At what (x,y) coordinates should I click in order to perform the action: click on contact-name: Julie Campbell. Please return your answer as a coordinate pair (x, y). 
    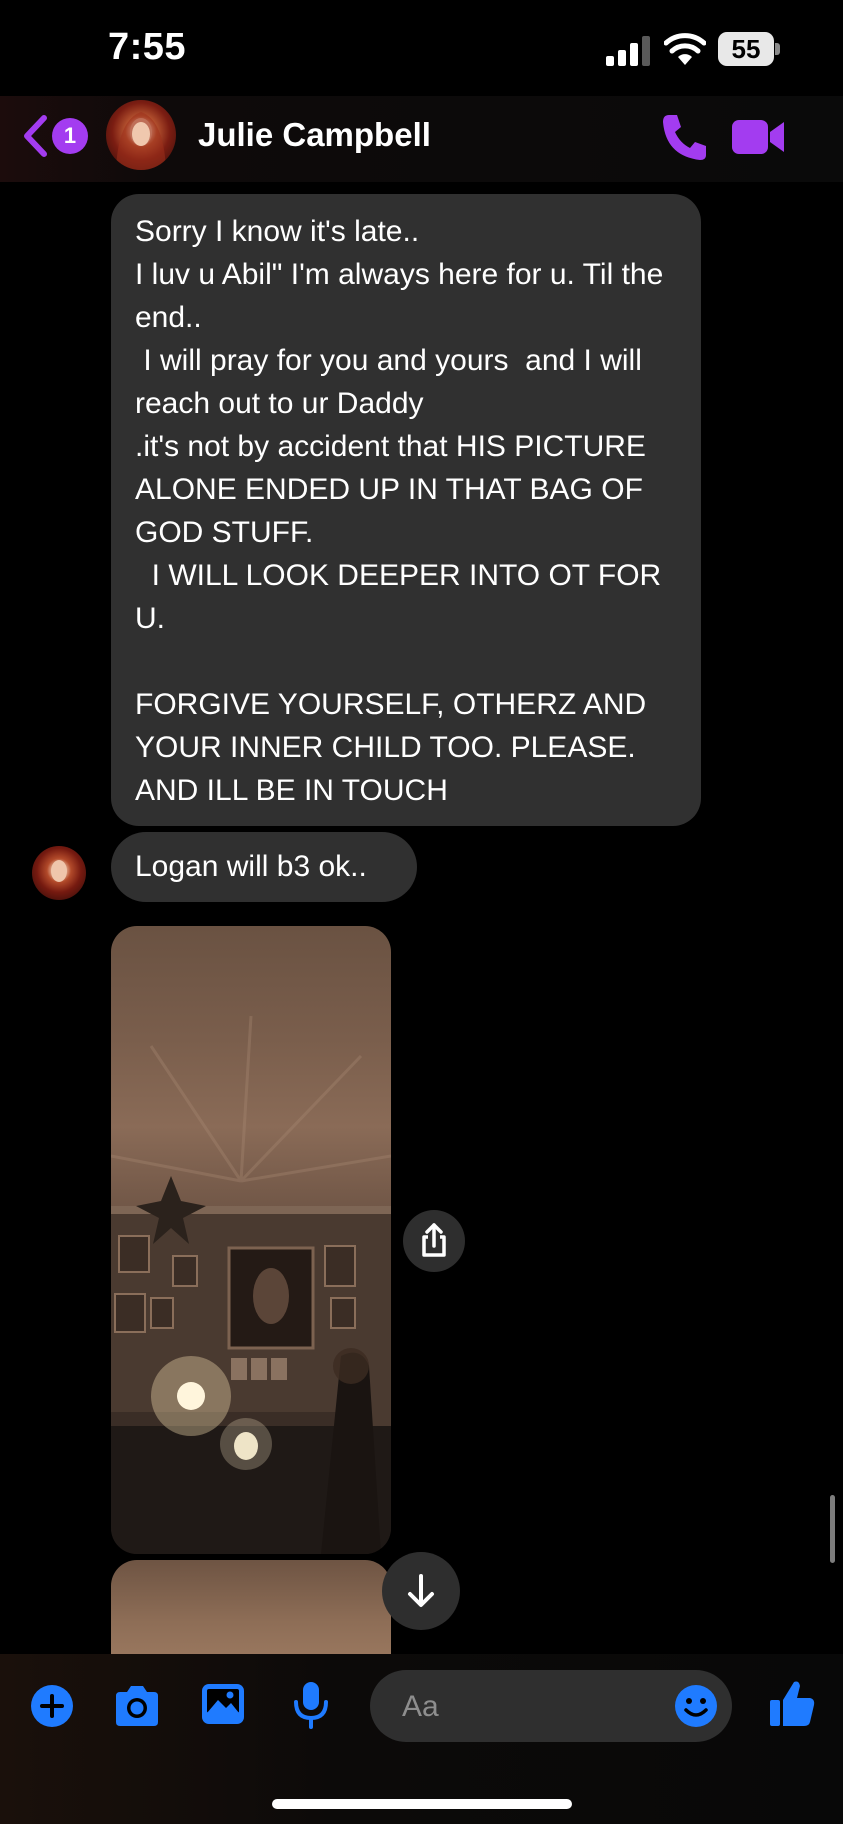
    Looking at the image, I should click on (314, 135).